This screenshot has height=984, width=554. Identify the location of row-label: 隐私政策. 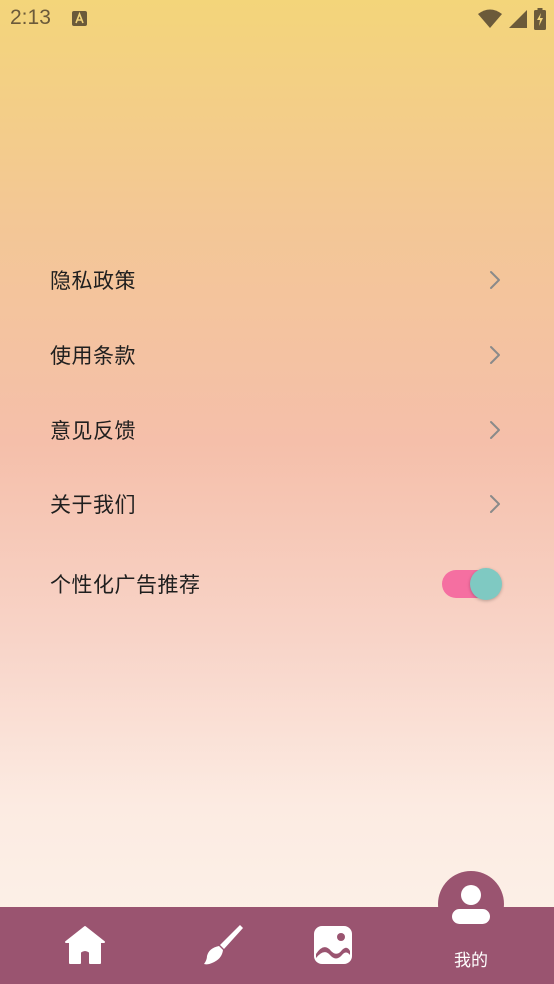
(93, 281).